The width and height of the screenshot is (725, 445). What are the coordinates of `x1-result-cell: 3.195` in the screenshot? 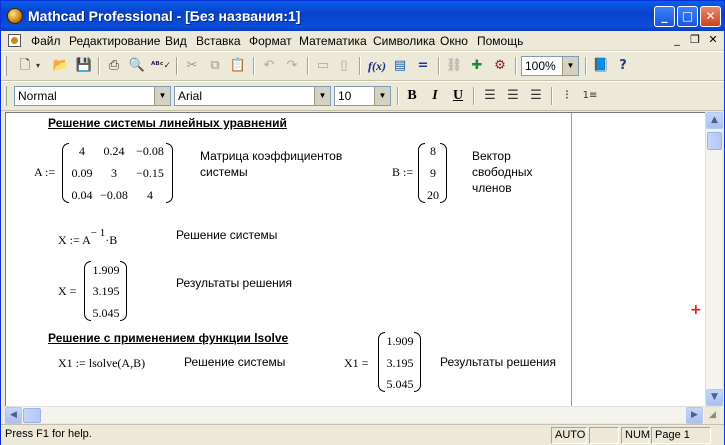 It's located at (400, 363).